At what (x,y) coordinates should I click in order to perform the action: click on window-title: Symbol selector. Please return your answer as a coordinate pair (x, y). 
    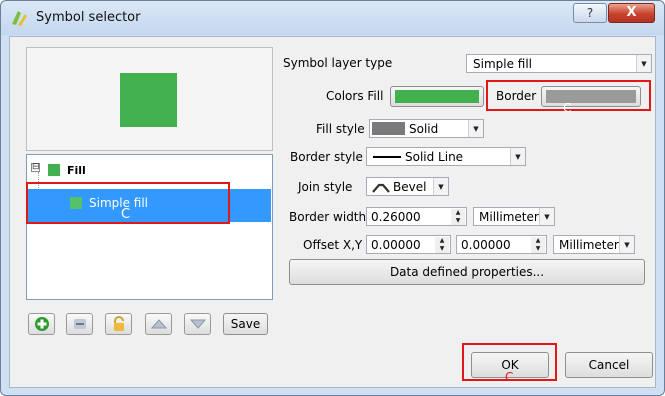
    Looking at the image, I should click on (88, 17).